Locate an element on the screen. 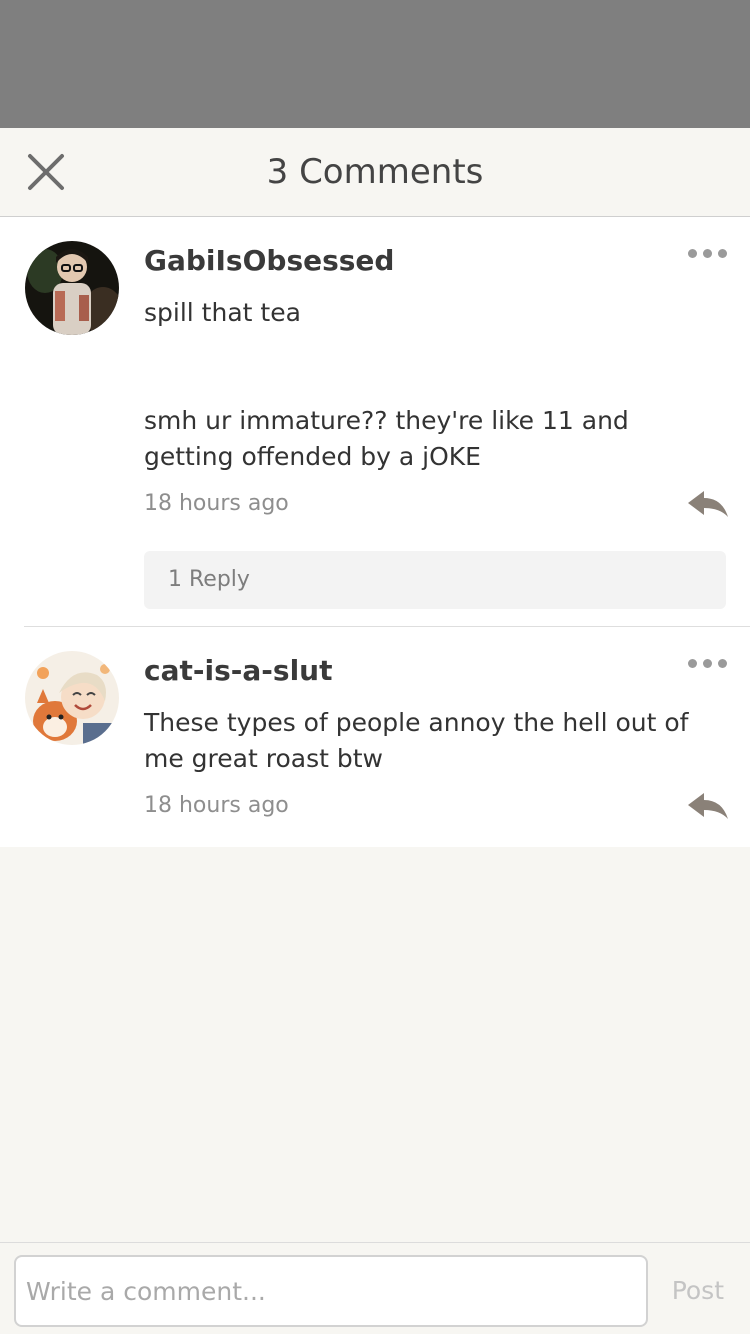  comments-header: 3 Comments is located at coordinates (375, 172).